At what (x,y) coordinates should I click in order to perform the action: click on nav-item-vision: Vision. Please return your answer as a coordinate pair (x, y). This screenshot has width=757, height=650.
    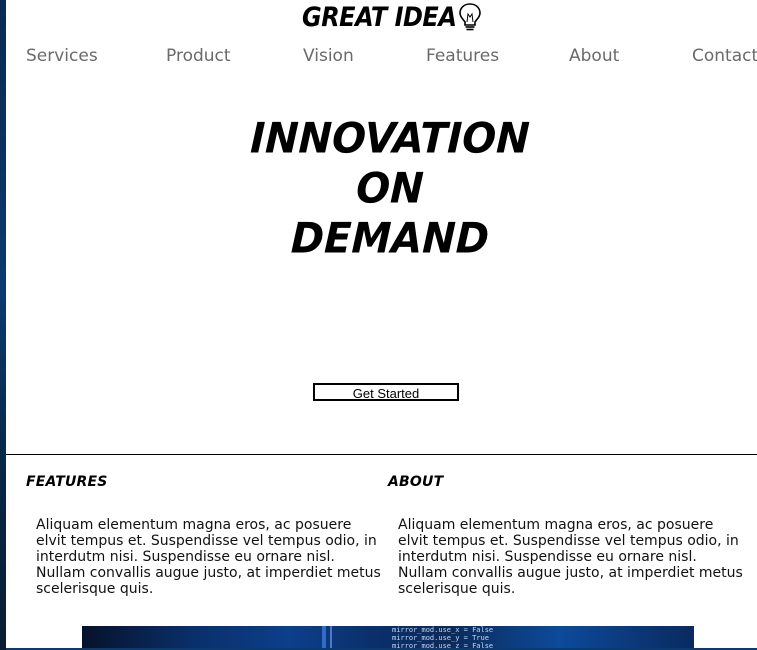
    Looking at the image, I should click on (328, 56).